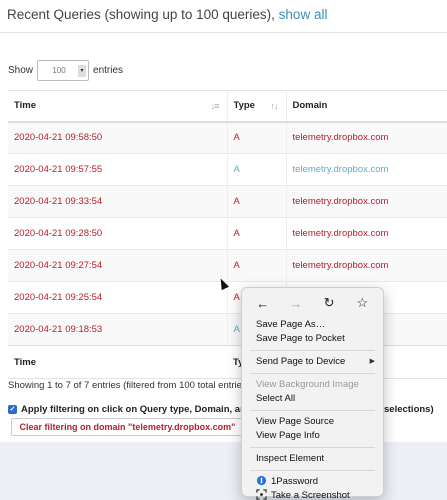  What do you see at coordinates (312, 494) in the screenshot?
I see `menu-item-take-screenshot: Take a Screenshot` at bounding box center [312, 494].